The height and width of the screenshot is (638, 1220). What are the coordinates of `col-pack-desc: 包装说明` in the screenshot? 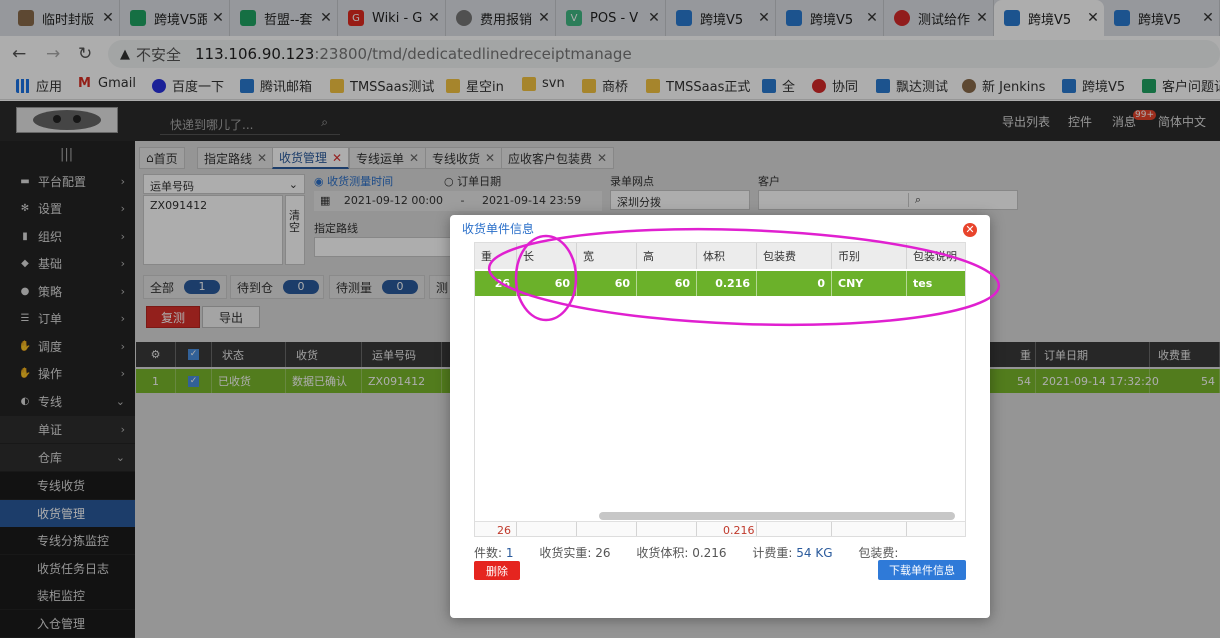 It's located at (936, 256).